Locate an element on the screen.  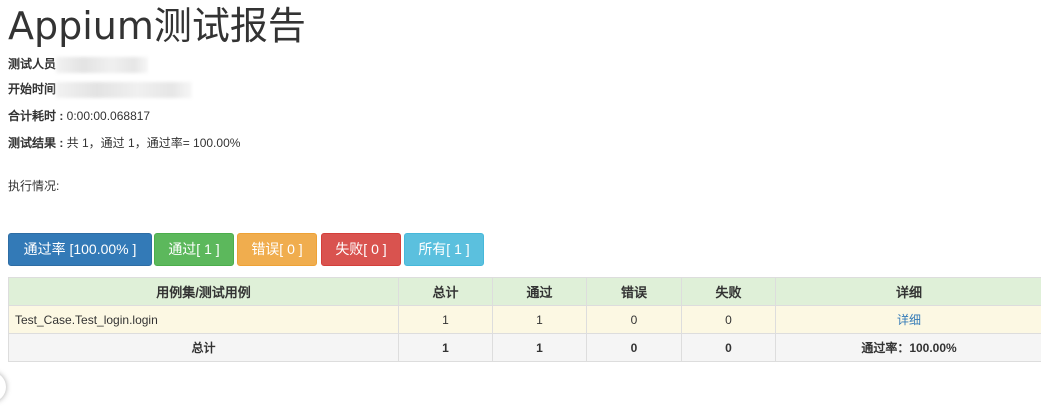
table-total-row: 总计 1 1 0 0 通过率：100.00% is located at coordinates (524, 347).